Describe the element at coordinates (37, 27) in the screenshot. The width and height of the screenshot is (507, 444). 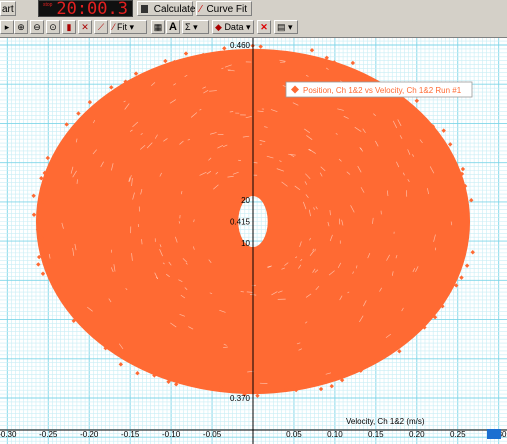
I see `zoom-out-icon: ⊖` at that location.